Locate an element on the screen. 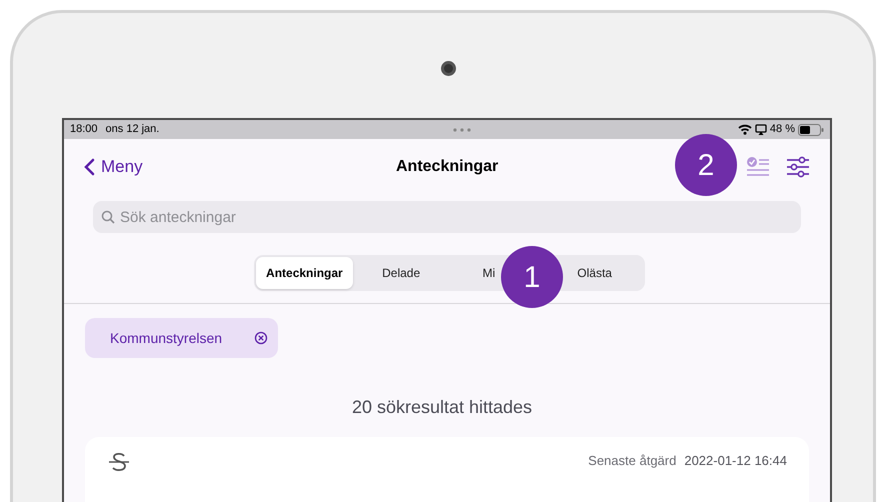 Image resolution: width=878 pixels, height=502 pixels. segment-tab: Anteckningar is located at coordinates (304, 273).